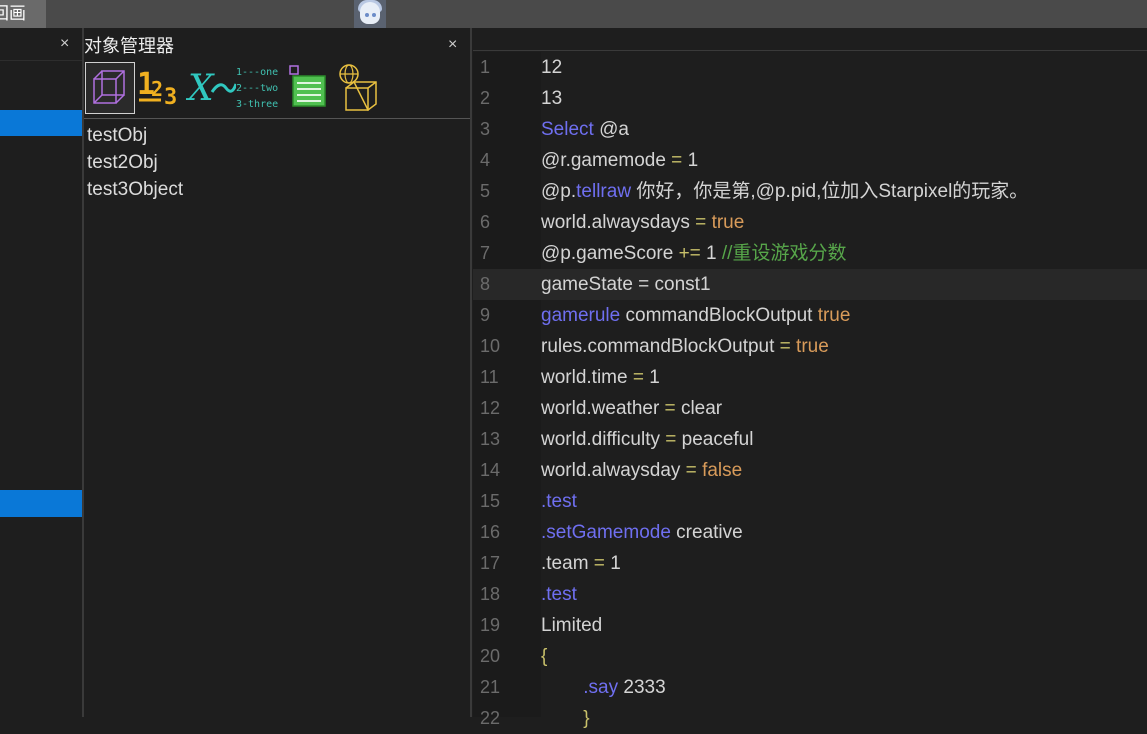  What do you see at coordinates (585, 129) in the screenshot?
I see `code-text: Select @a` at bounding box center [585, 129].